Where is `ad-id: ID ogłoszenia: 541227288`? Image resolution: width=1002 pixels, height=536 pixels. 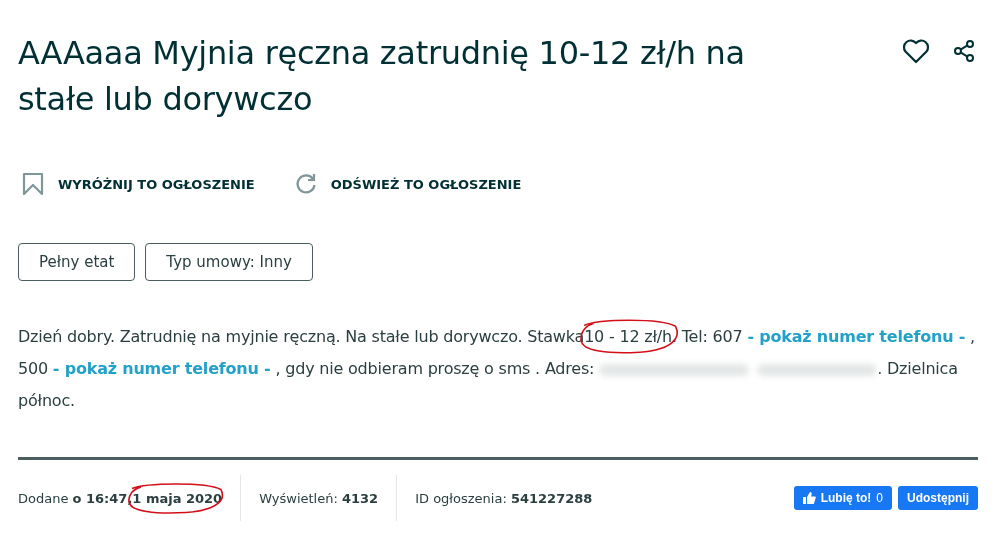 ad-id: ID ogłoszenia: 541227288 is located at coordinates (504, 498).